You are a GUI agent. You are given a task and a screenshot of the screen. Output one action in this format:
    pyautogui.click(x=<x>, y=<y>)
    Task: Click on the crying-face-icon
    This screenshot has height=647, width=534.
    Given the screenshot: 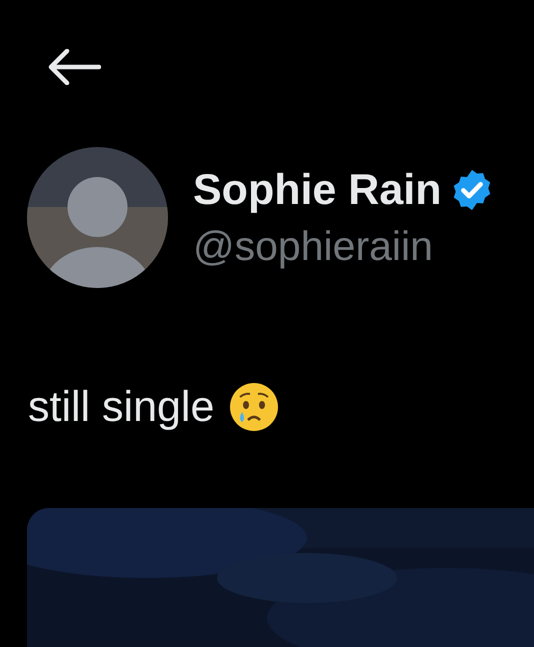 What is the action you would take?
    pyautogui.click(x=254, y=407)
    